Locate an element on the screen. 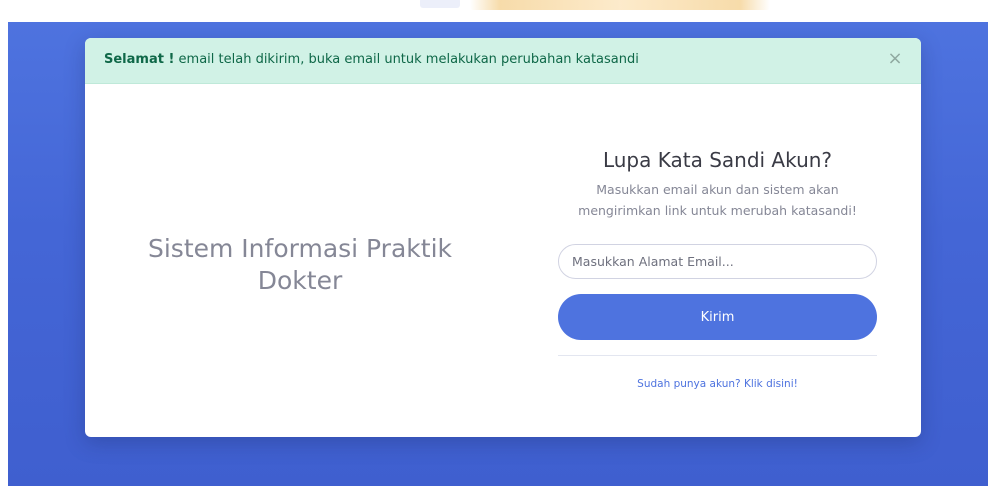 This screenshot has width=988, height=486. close-icon: × is located at coordinates (895, 59).